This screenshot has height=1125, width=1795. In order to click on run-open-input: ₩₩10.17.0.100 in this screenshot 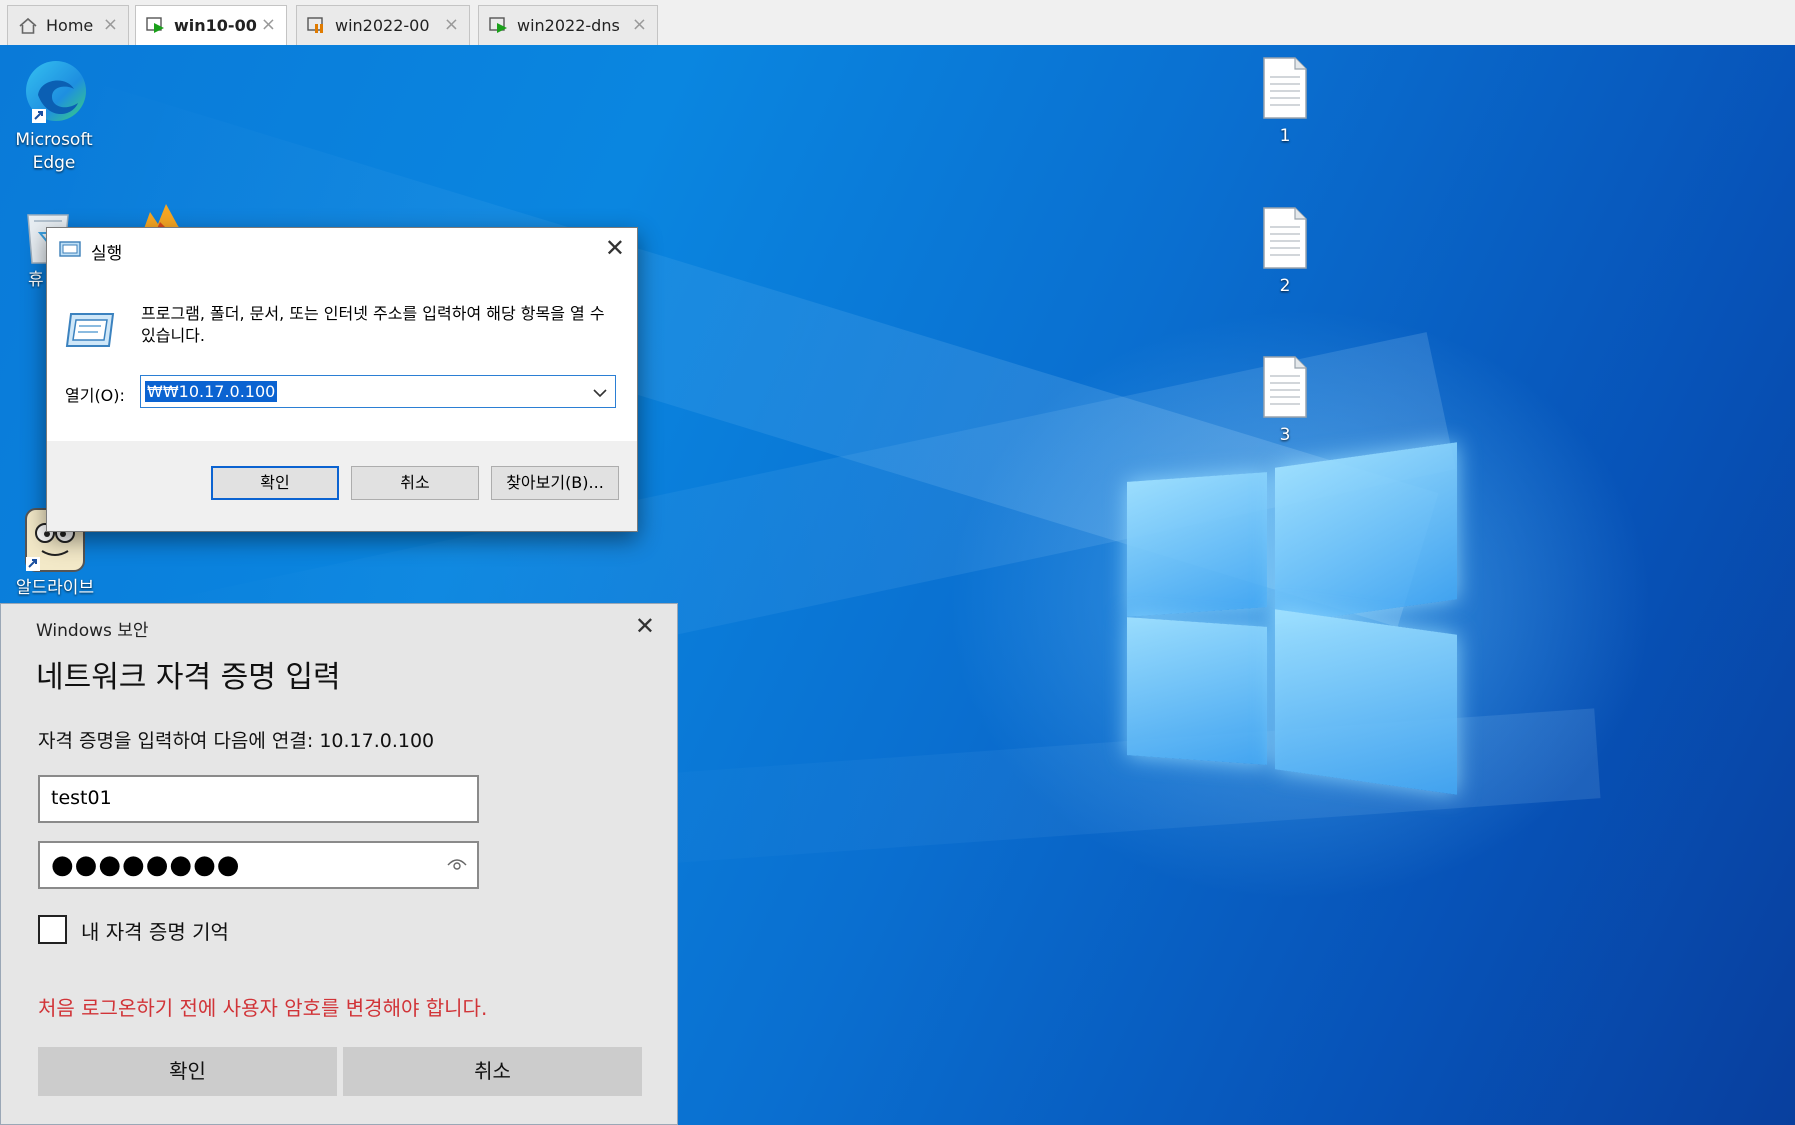, I will do `click(378, 391)`.